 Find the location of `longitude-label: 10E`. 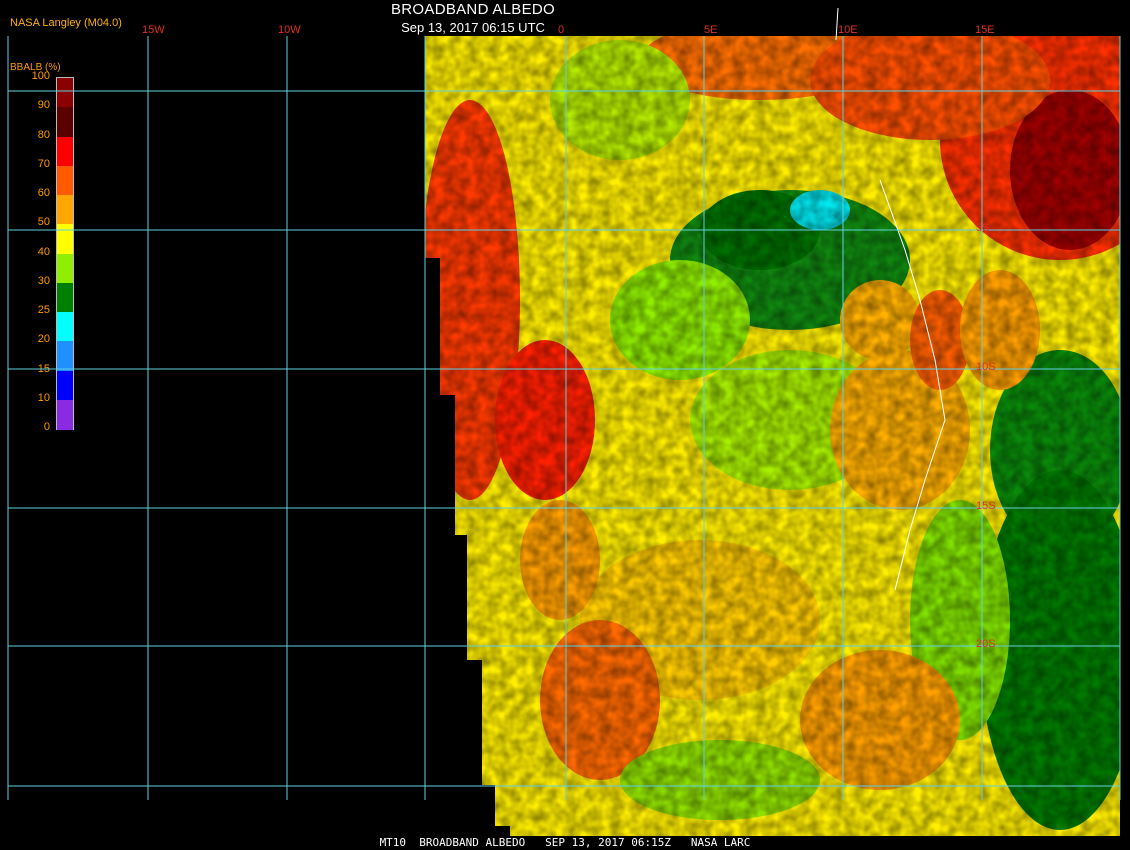

longitude-label: 10E is located at coordinates (848, 30).